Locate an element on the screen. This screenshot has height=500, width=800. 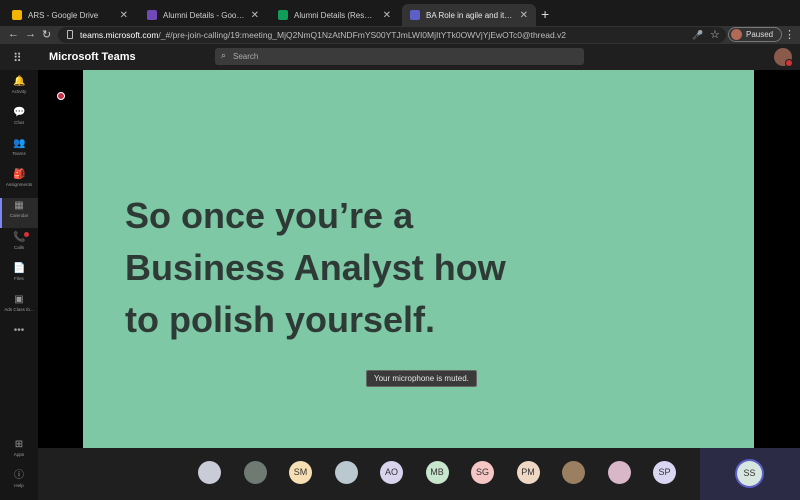
rail-item-assignments: 🎒 Assignments is located at coordinates (19, 182).